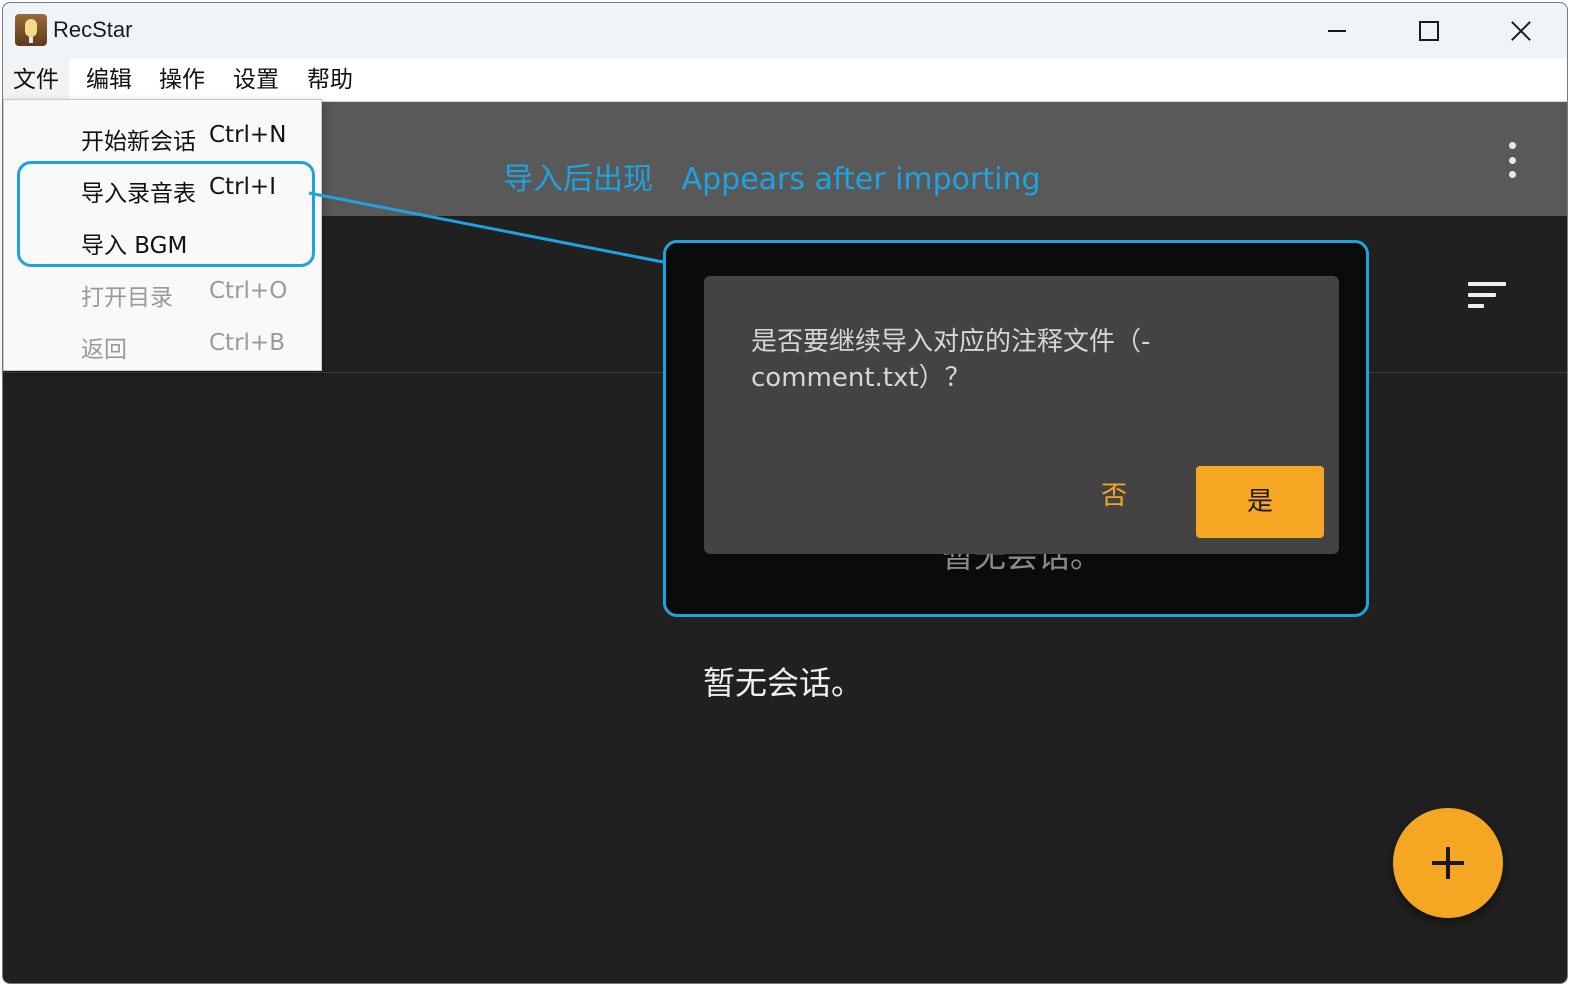 The width and height of the screenshot is (1578, 989). Describe the element at coordinates (1260, 502) in the screenshot. I see `yes-button: 是` at that location.